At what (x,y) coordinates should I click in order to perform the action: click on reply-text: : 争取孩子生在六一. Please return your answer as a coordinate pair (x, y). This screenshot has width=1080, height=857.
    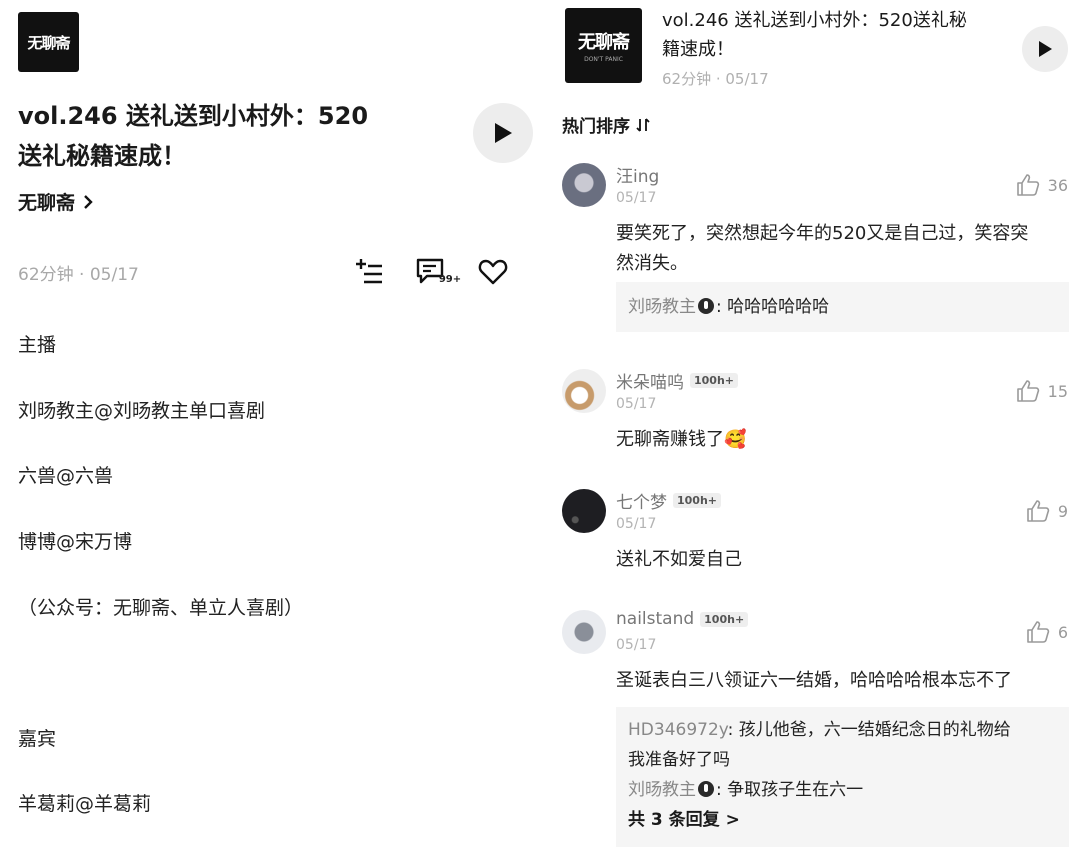
    Looking at the image, I should click on (790, 790).